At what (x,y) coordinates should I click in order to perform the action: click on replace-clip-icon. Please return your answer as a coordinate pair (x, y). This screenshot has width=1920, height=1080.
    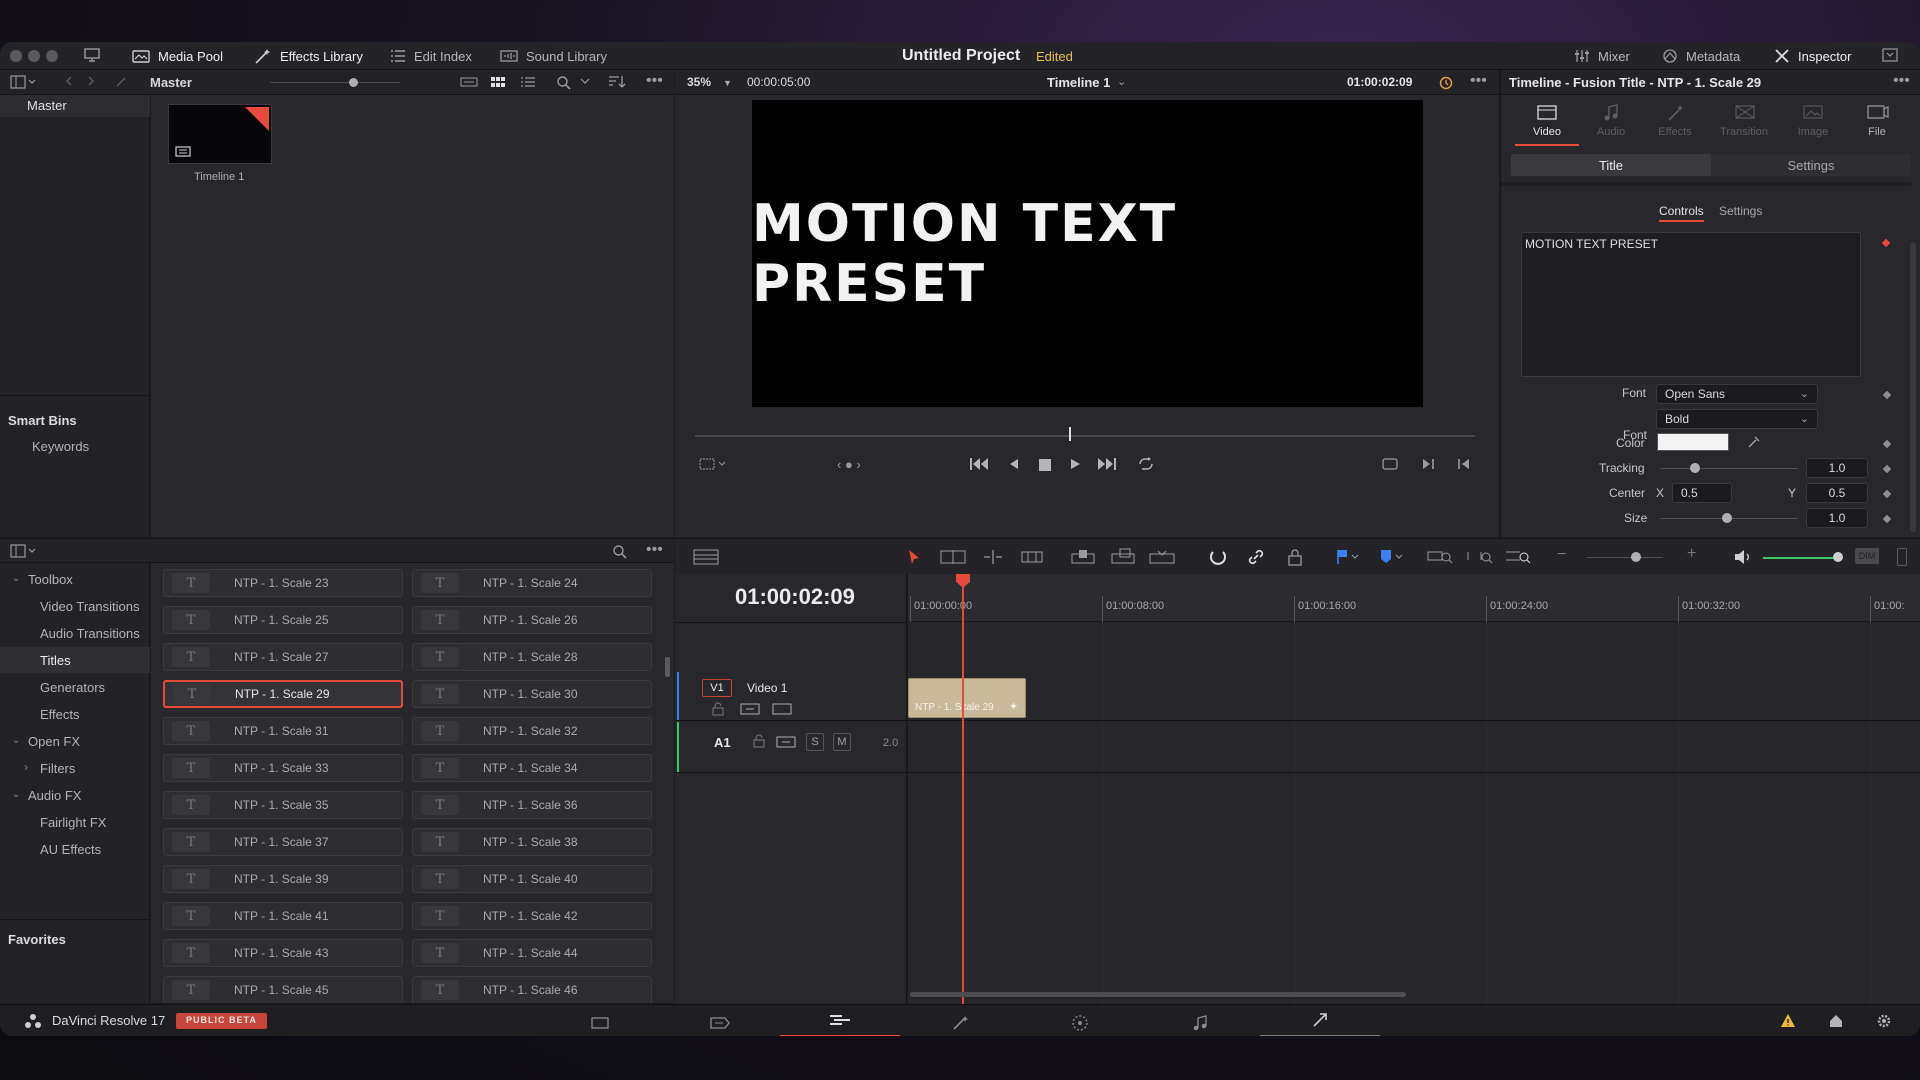
    Looking at the image, I should click on (1162, 557).